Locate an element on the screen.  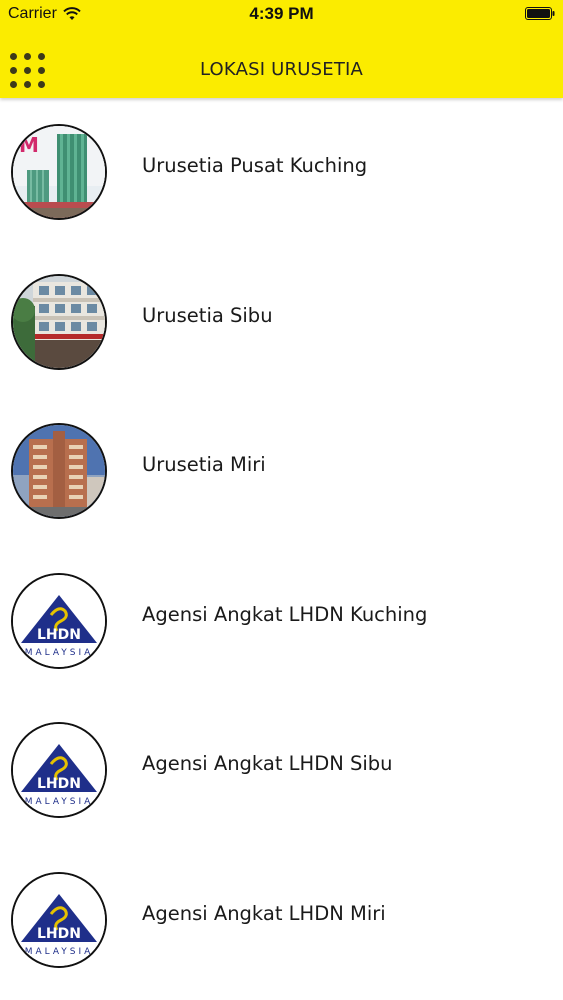
location-label: Urusetia Pusat Kuching is located at coordinates (255, 165).